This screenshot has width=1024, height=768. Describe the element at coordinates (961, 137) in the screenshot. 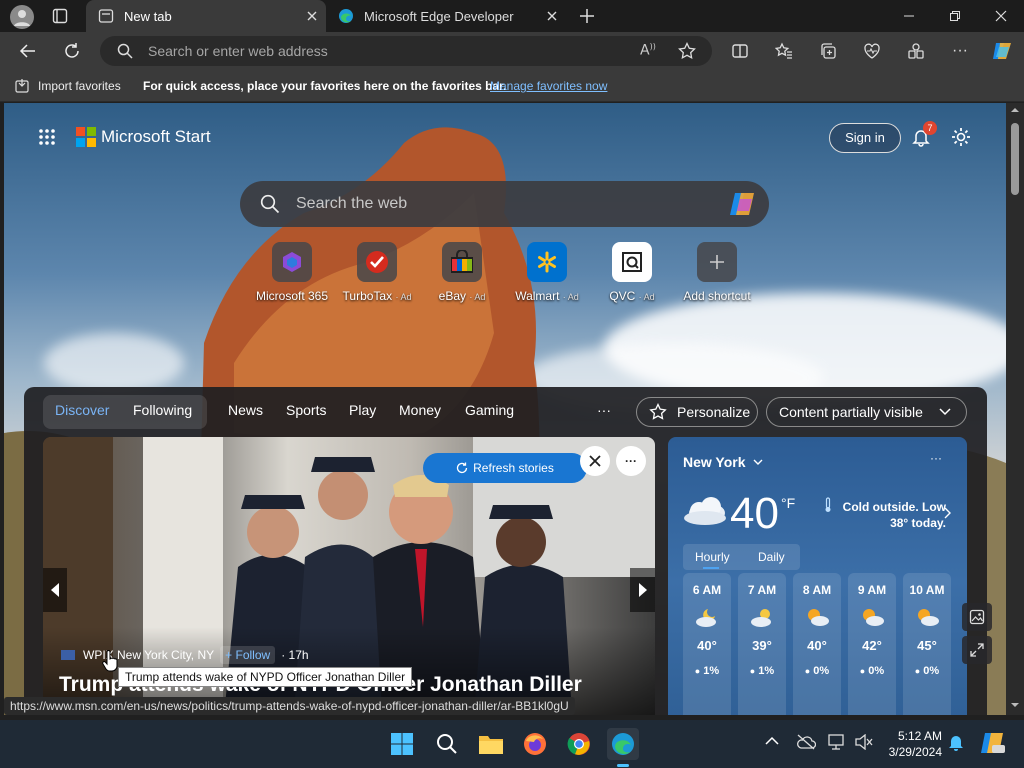

I see `page-settings-button` at that location.